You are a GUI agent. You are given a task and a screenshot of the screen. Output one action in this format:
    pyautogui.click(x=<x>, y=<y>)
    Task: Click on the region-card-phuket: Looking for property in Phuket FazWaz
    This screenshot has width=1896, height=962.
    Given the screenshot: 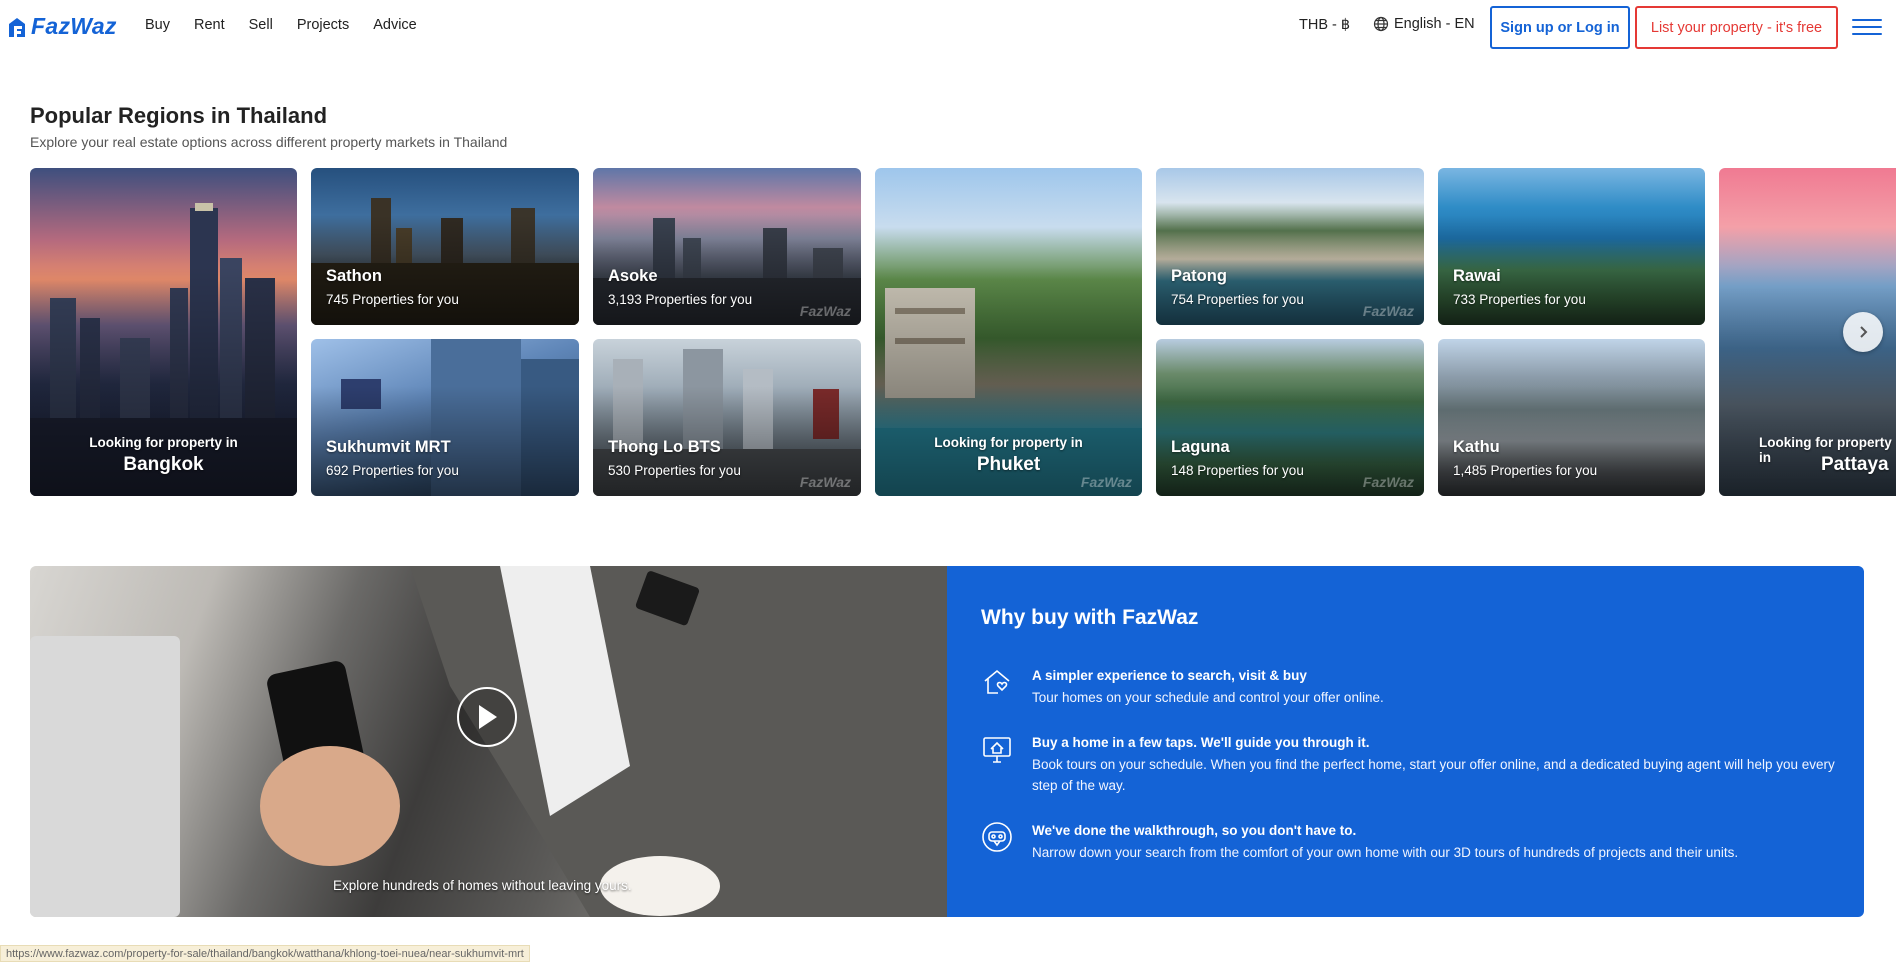 What is the action you would take?
    pyautogui.click(x=1008, y=332)
    